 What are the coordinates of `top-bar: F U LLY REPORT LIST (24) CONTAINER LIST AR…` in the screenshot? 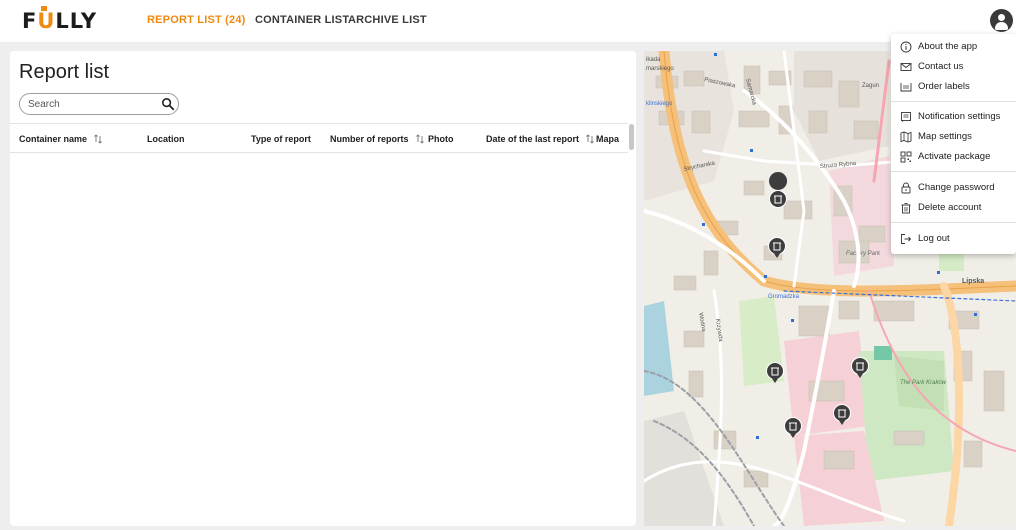 It's located at (508, 21).